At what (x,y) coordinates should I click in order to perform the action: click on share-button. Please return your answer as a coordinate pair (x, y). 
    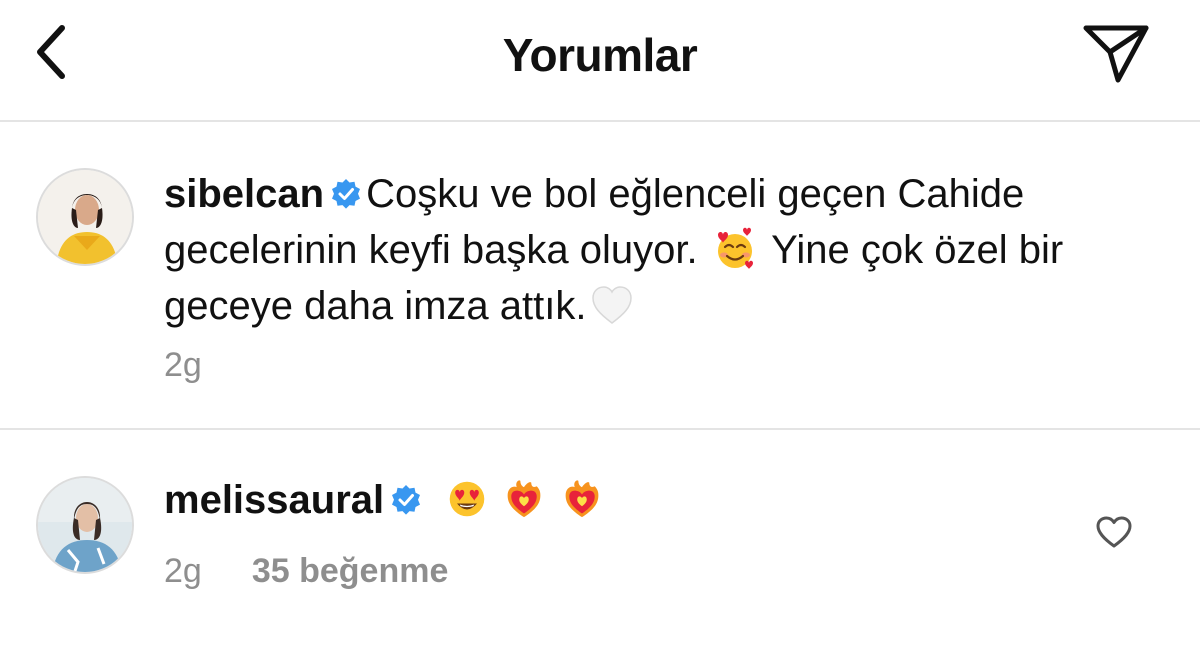
    Looking at the image, I should click on (1116, 53).